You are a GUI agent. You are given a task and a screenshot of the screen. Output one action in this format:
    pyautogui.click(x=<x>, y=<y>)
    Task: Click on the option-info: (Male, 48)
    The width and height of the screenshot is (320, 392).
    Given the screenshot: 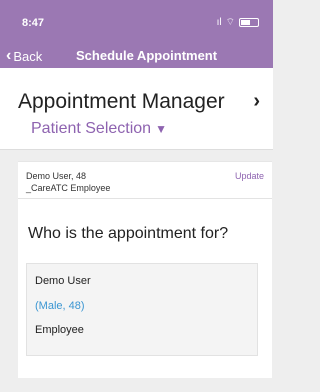 What is the action you would take?
    pyautogui.click(x=60, y=306)
    